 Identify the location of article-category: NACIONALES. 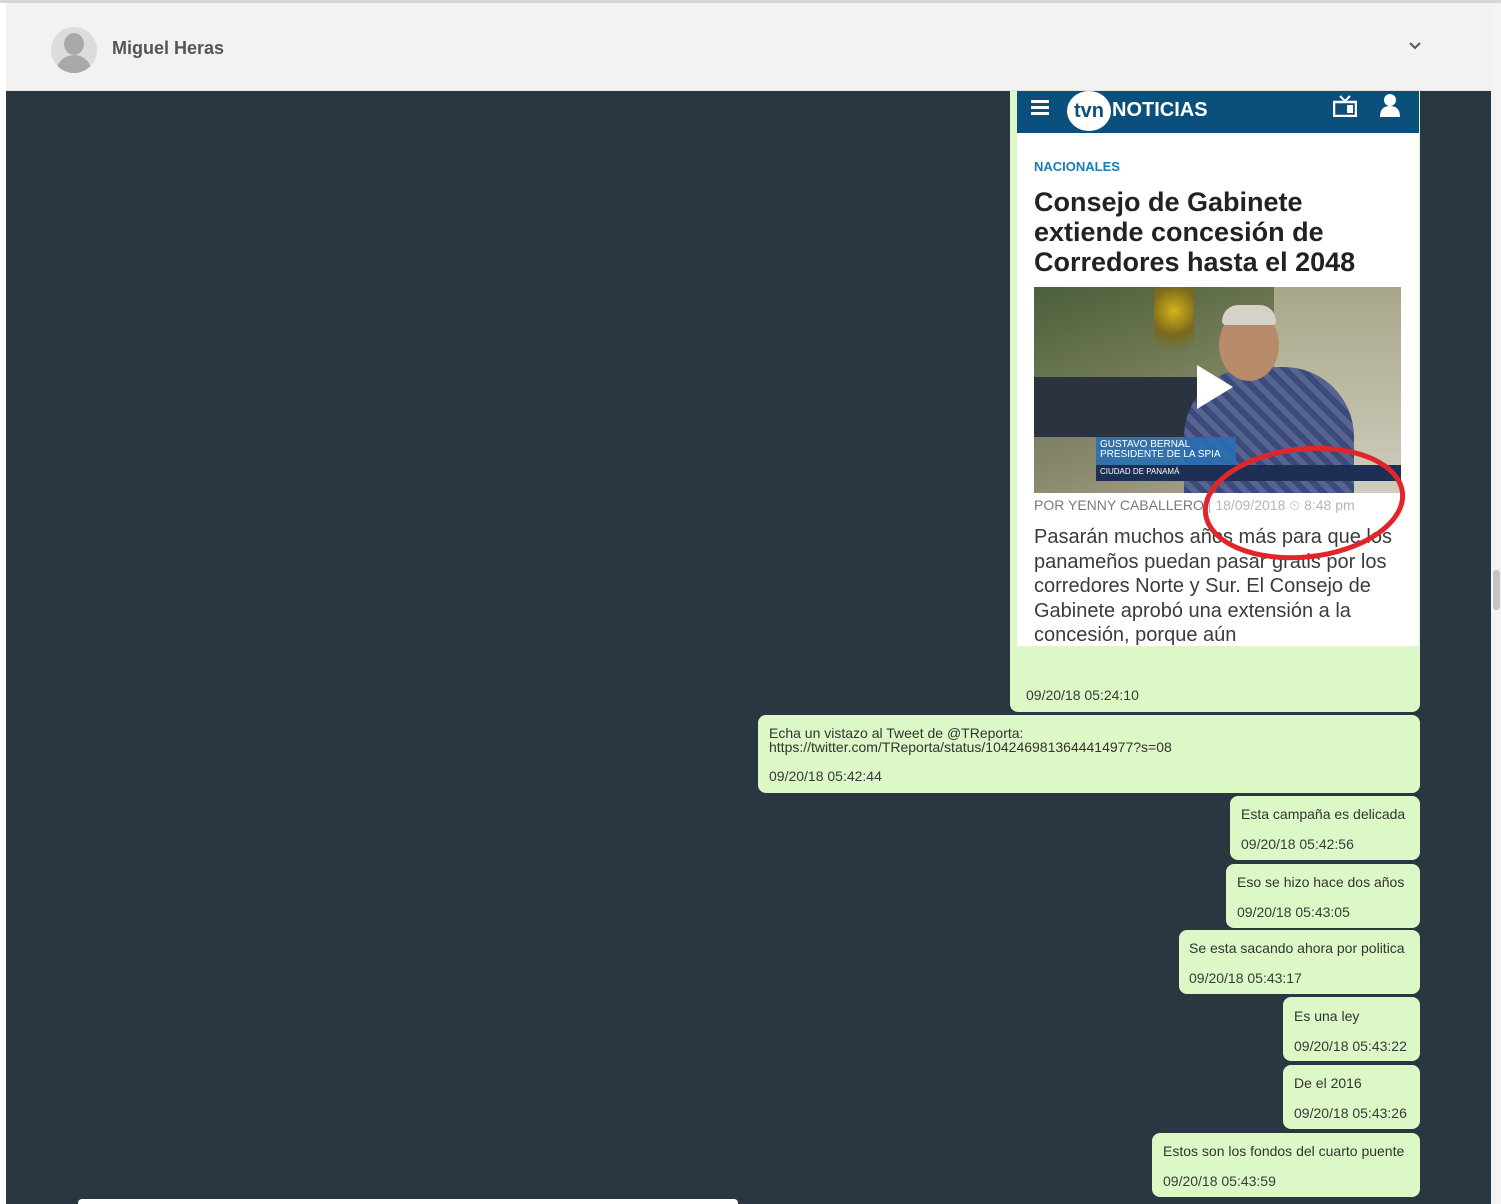
(1077, 166).